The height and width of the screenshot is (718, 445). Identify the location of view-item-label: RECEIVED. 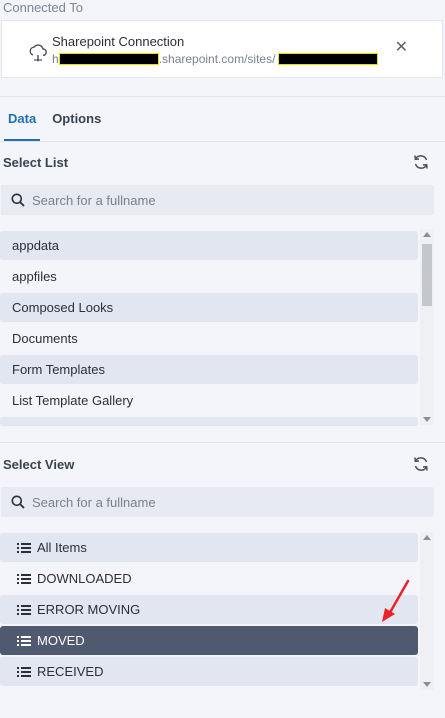
(70, 671).